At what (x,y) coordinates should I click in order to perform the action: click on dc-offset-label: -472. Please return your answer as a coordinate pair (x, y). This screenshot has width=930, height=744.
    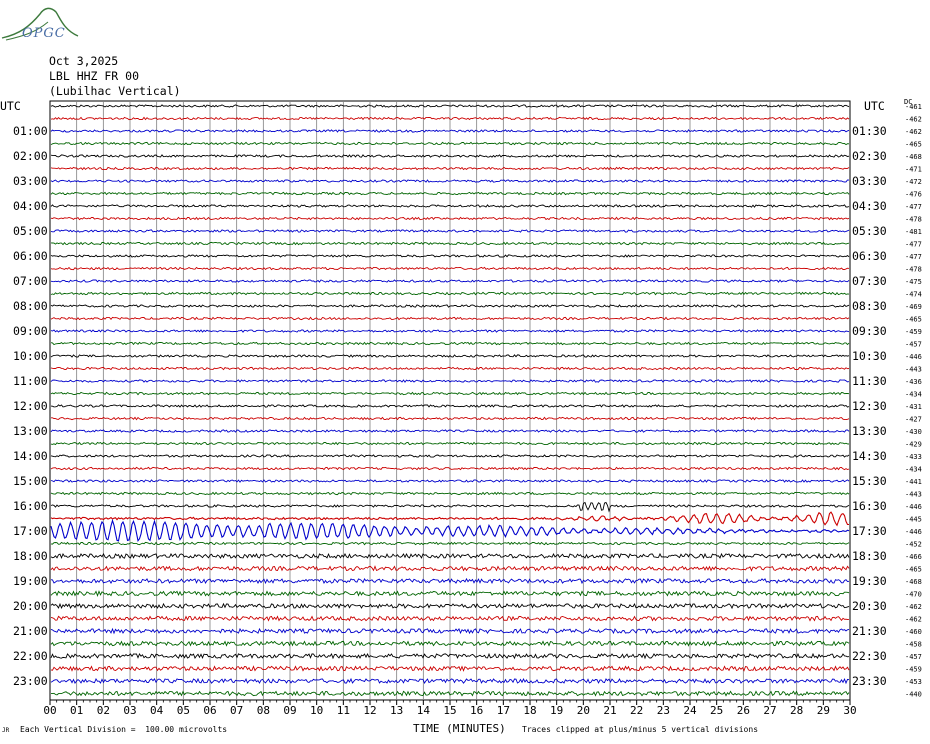
    Looking at the image, I should click on (913, 182).